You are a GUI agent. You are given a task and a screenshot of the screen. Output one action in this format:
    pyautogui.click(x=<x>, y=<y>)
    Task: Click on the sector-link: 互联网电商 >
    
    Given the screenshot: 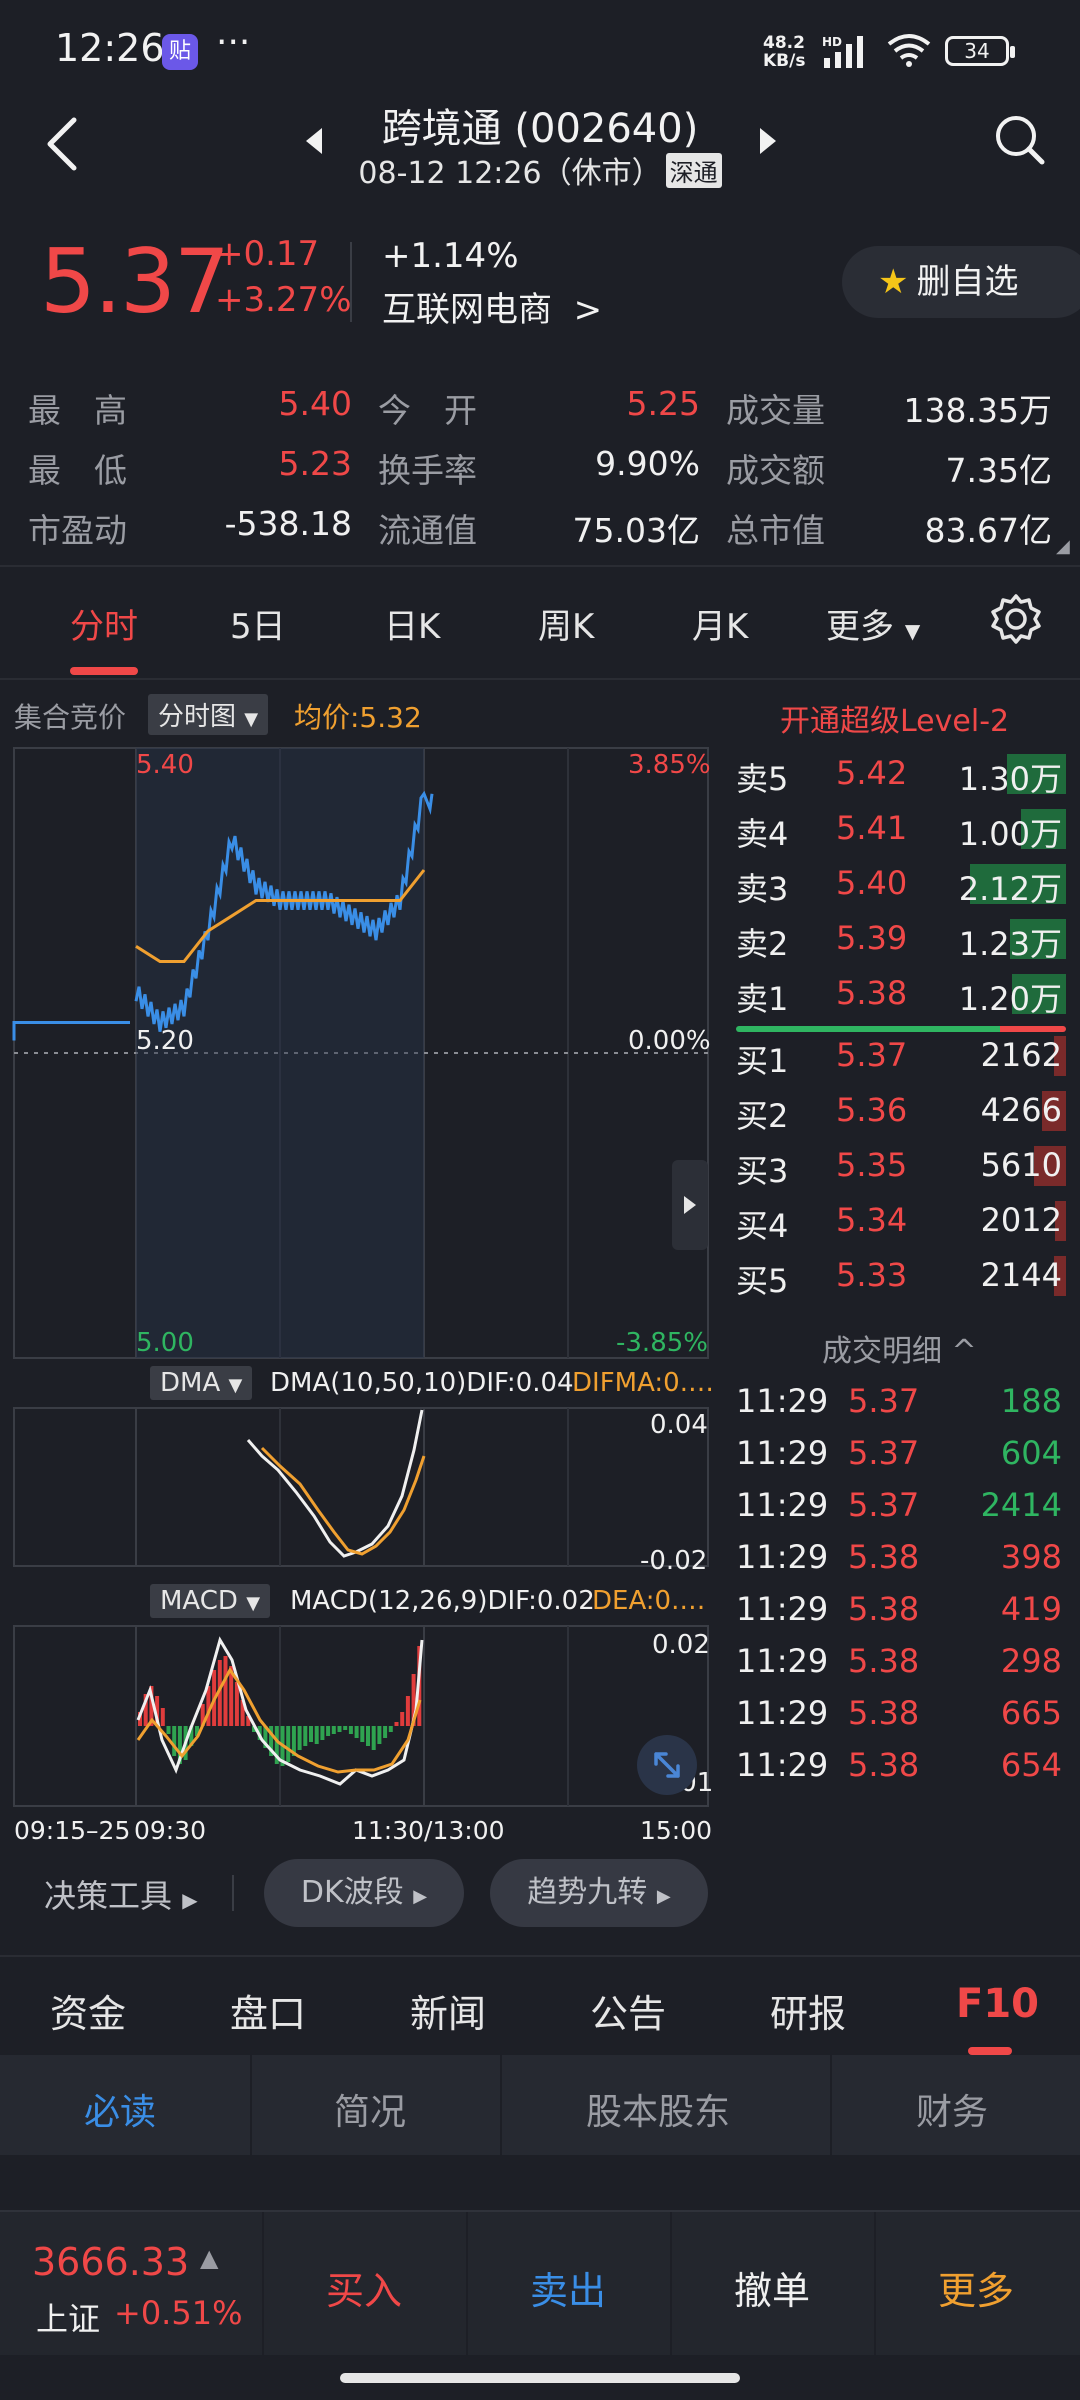 What is the action you would take?
    pyautogui.click(x=492, y=306)
    